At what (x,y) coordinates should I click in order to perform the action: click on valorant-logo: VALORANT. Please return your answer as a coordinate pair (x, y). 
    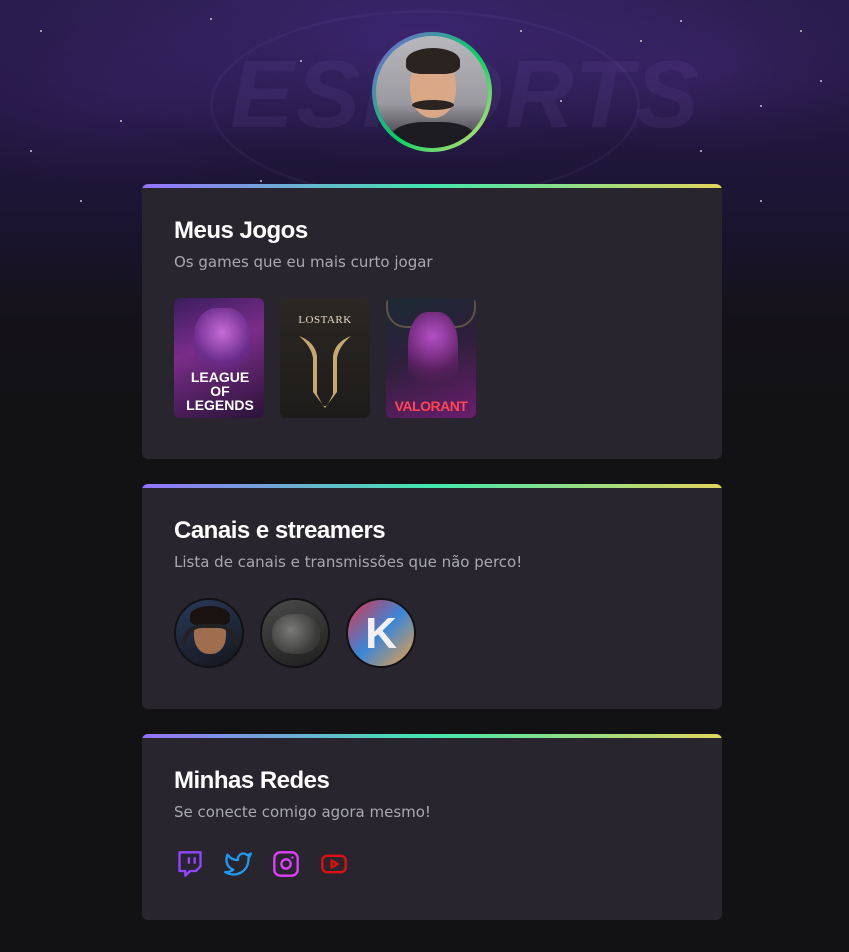
    Looking at the image, I should click on (431, 406).